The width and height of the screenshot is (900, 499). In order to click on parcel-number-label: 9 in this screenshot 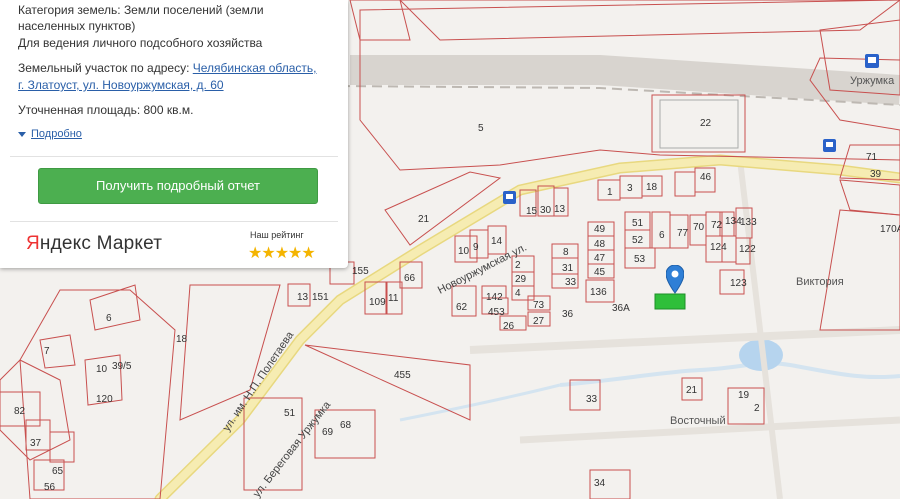, I will do `click(476, 247)`.